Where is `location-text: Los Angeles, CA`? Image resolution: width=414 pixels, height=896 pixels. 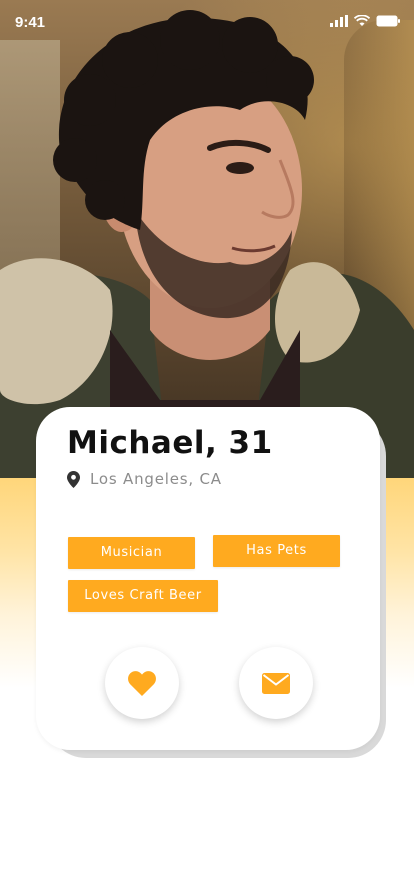
location-text: Los Angeles, CA is located at coordinates (156, 479).